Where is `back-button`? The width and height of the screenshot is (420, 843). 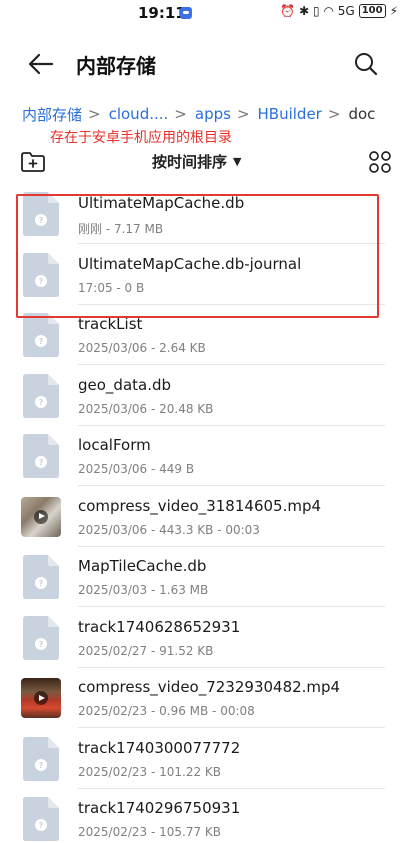 back-button is located at coordinates (41, 64).